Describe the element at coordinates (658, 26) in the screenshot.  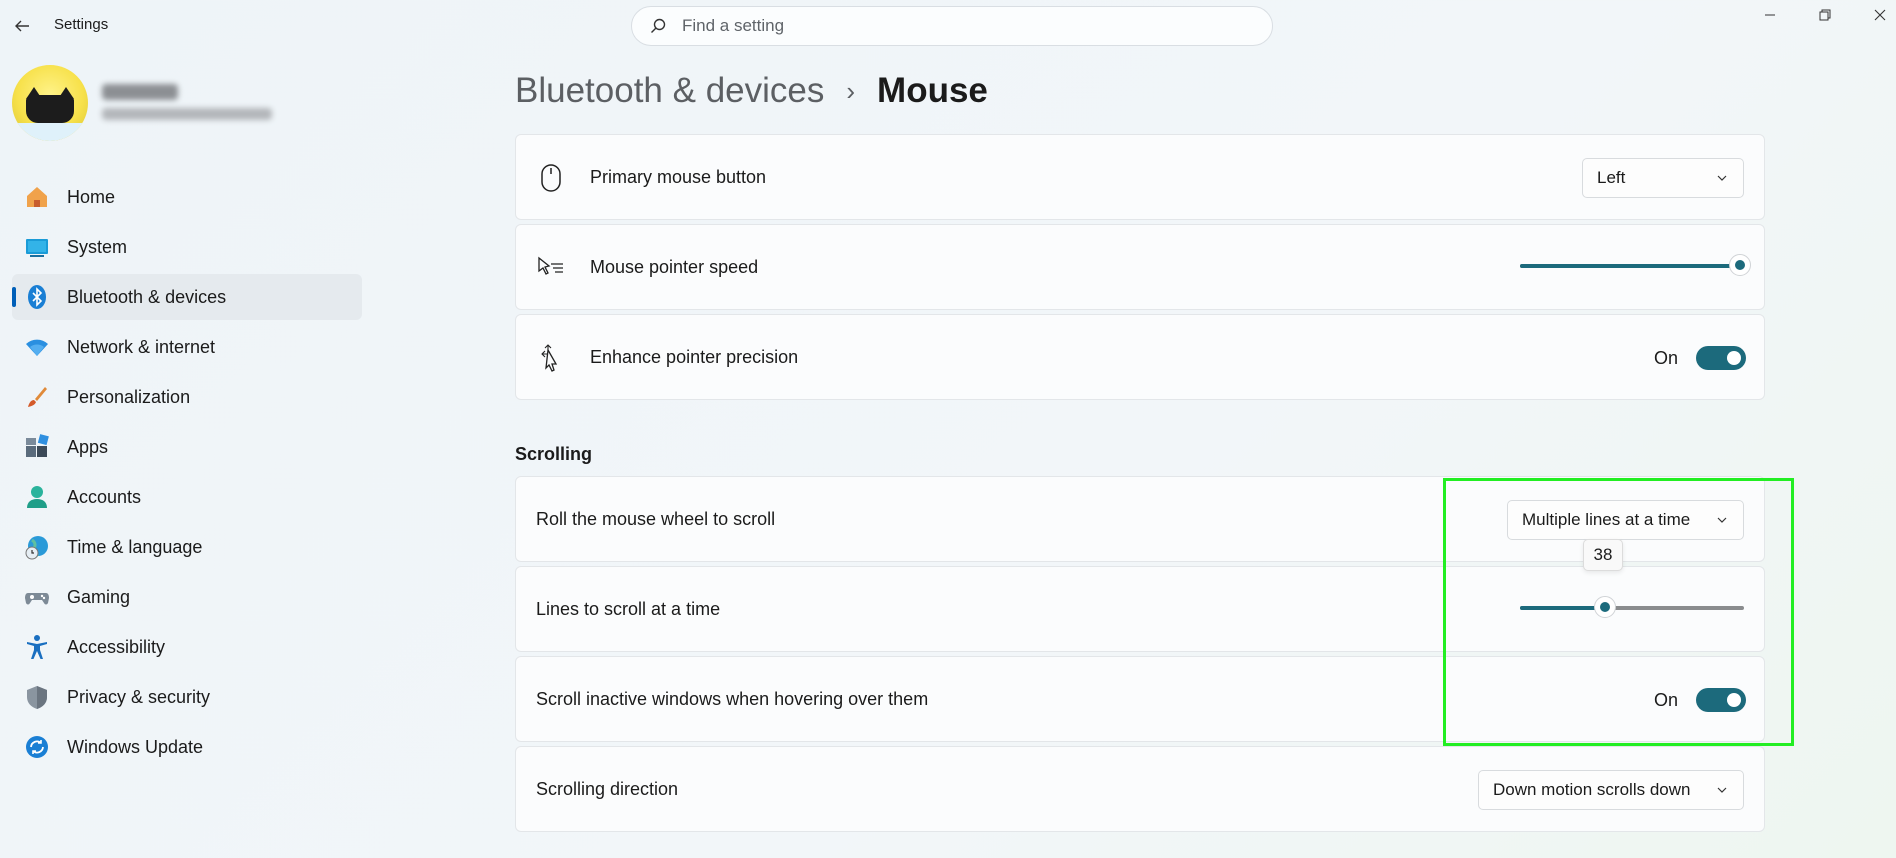
I see `search-icon` at that location.